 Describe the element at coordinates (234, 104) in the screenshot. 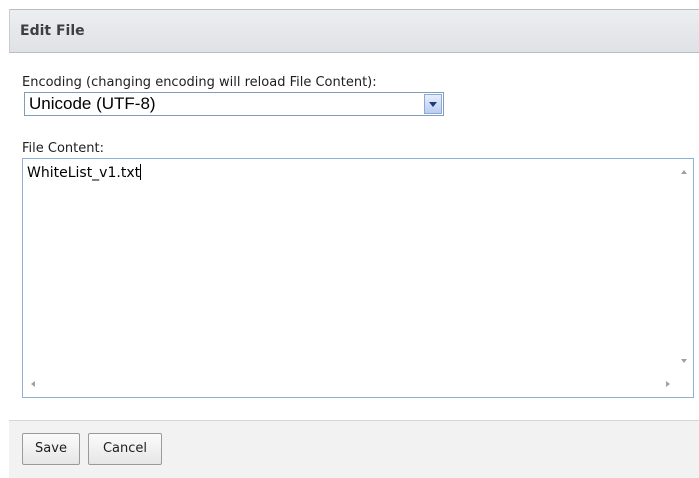

I see `encoding-select: Unicode (UTF-8)` at that location.